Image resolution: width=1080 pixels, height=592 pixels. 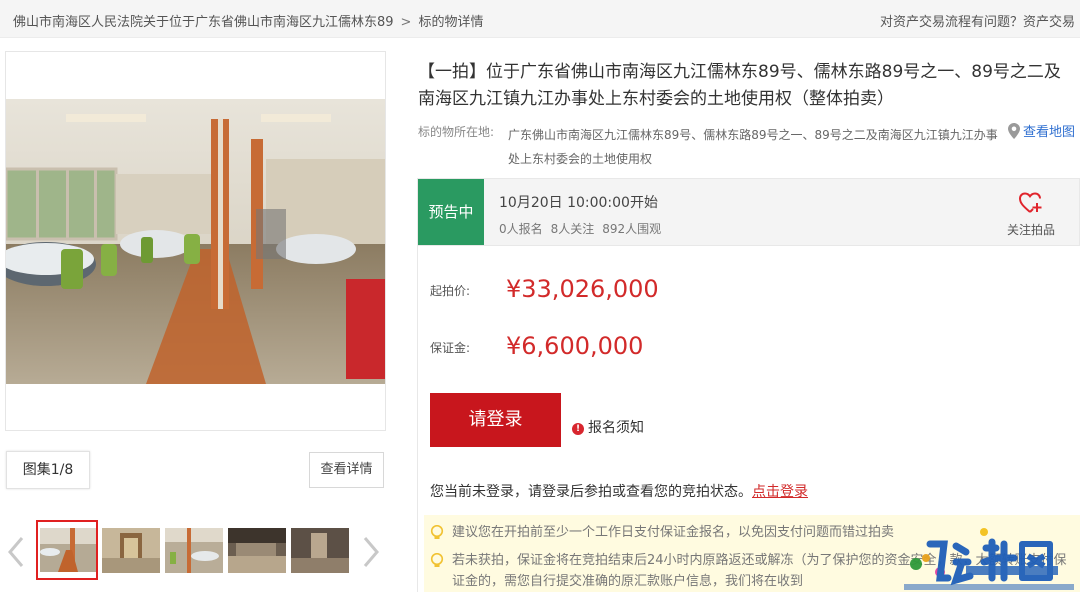 What do you see at coordinates (1014, 131) in the screenshot?
I see `map-pin-icon` at bounding box center [1014, 131].